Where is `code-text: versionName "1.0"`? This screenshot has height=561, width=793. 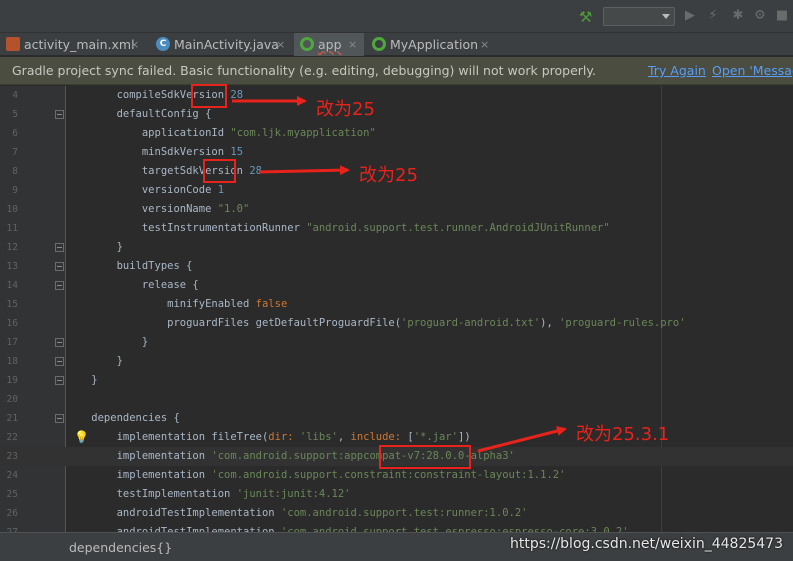 code-text: versionName "1.0" is located at coordinates (157, 209).